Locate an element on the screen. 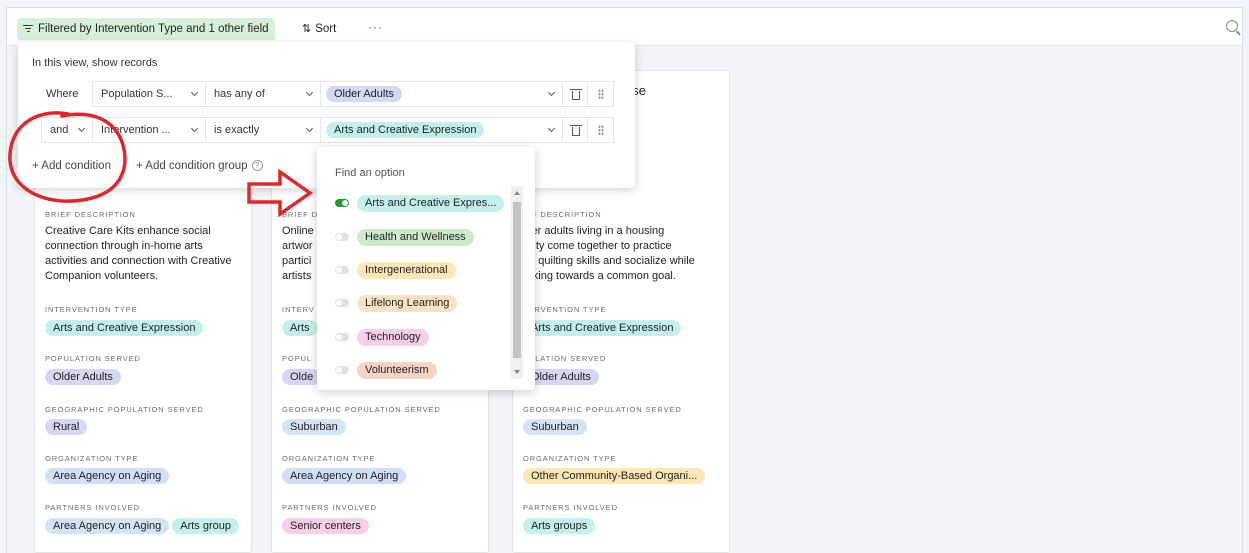 The width and height of the screenshot is (1249, 553). help-icon: ? is located at coordinates (257, 165).